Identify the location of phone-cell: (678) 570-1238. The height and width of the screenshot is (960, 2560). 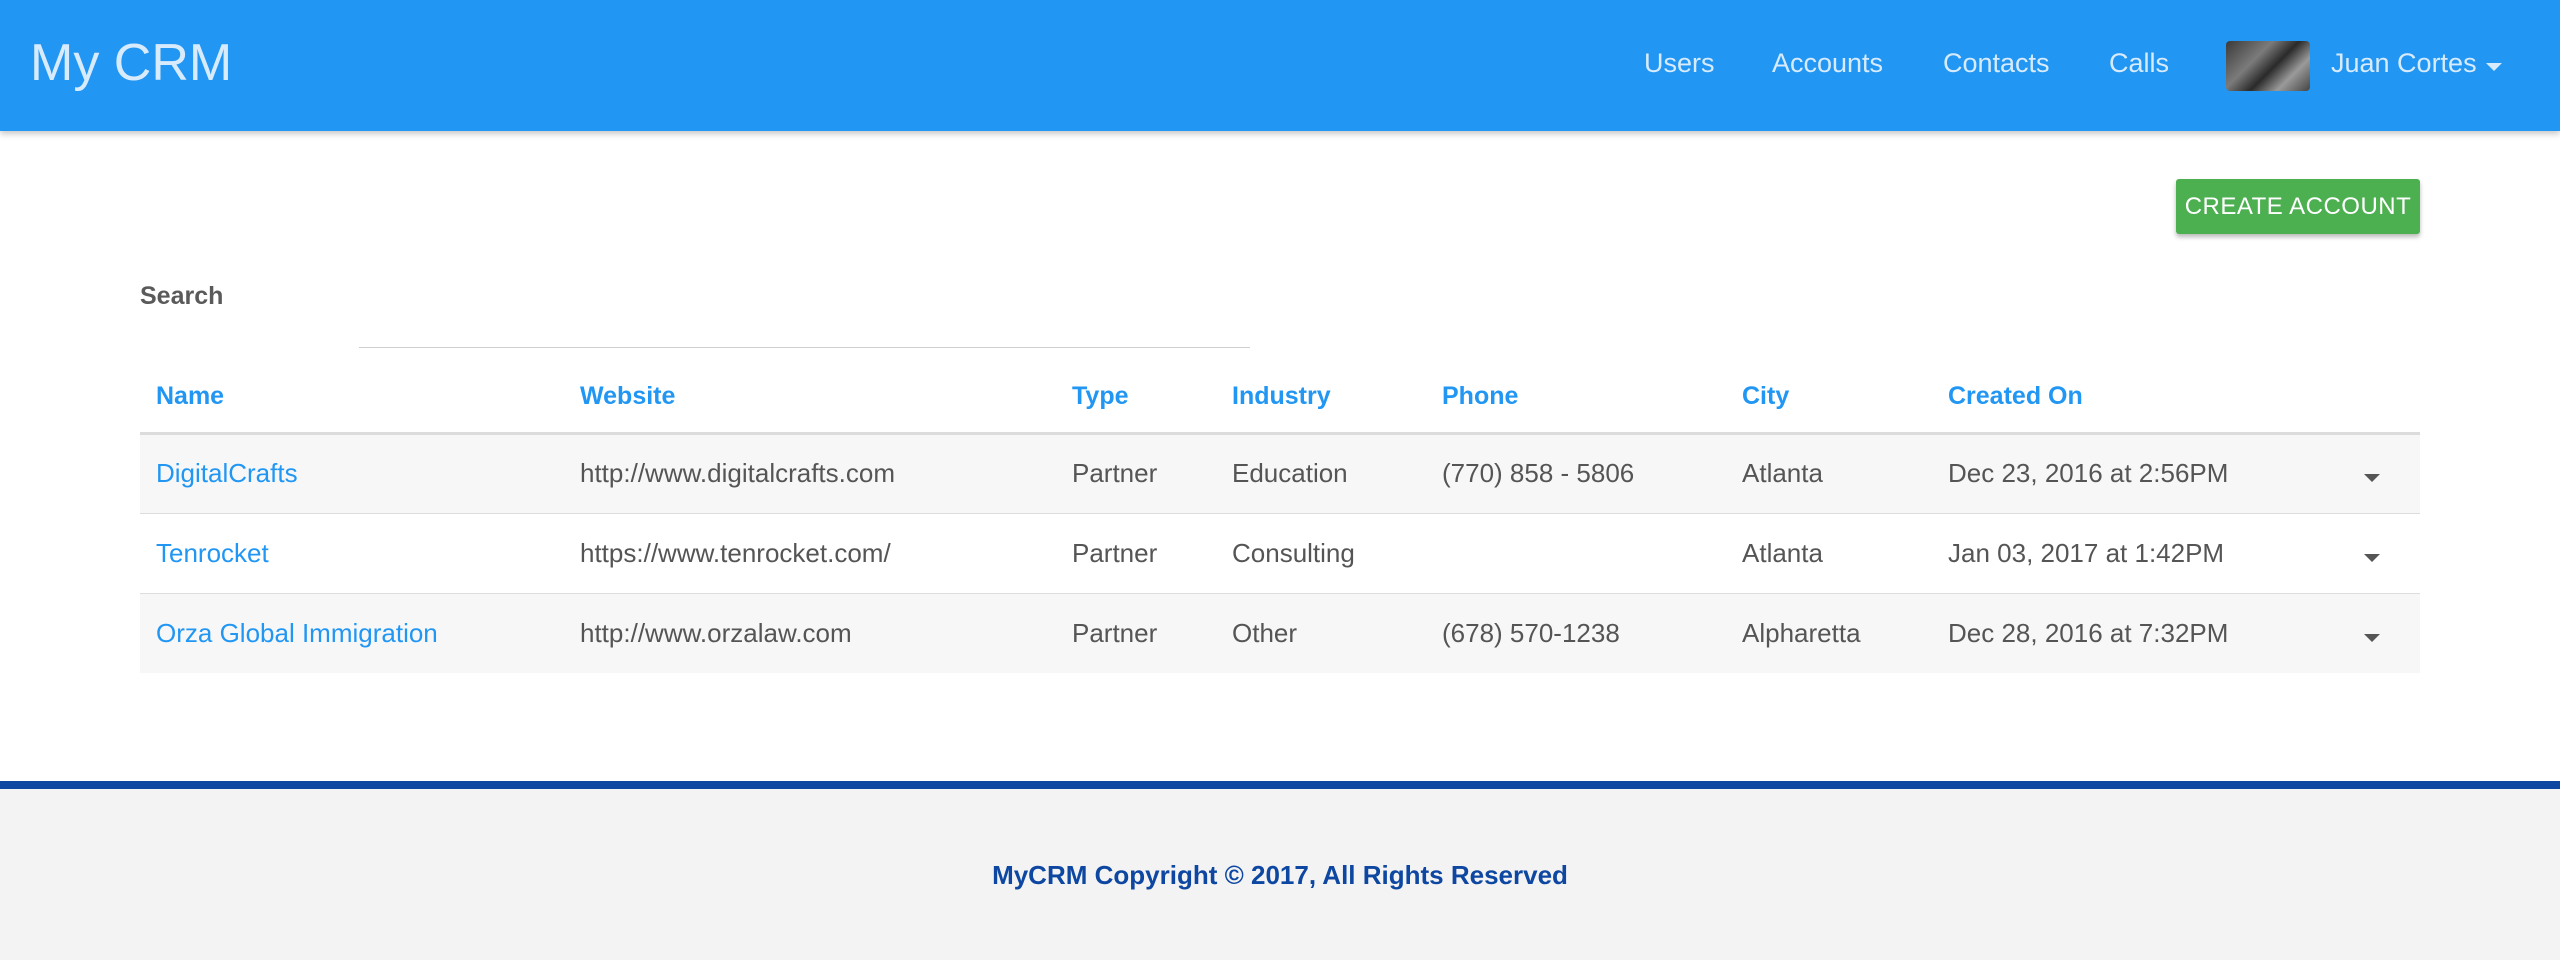
(1576, 633).